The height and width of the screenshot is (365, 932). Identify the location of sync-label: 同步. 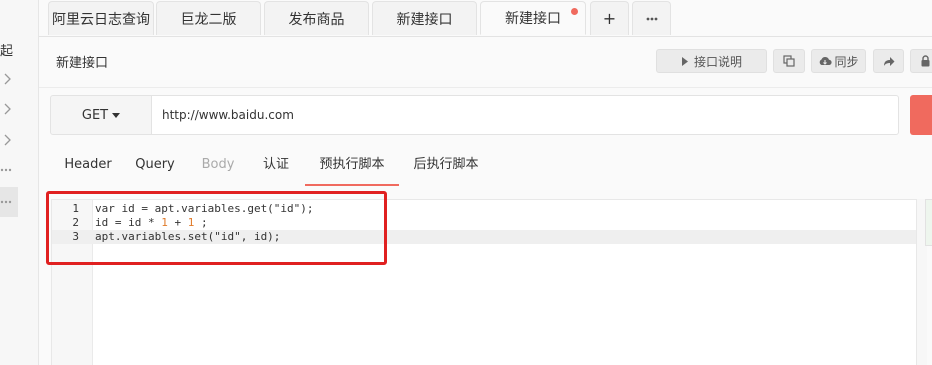
(846, 61).